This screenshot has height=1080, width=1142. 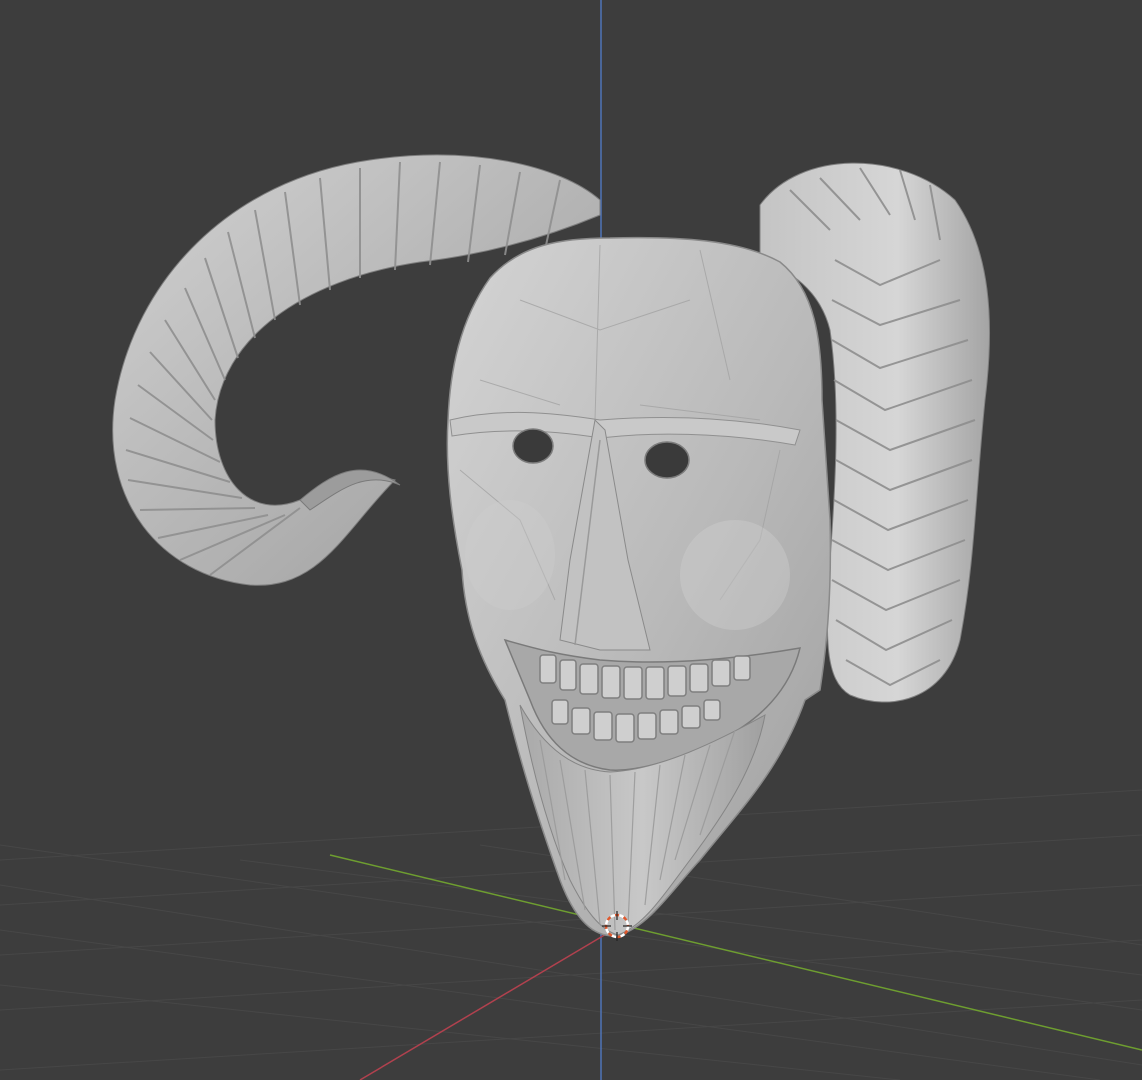 What do you see at coordinates (533, 446) in the screenshot?
I see `left-eye-hole` at bounding box center [533, 446].